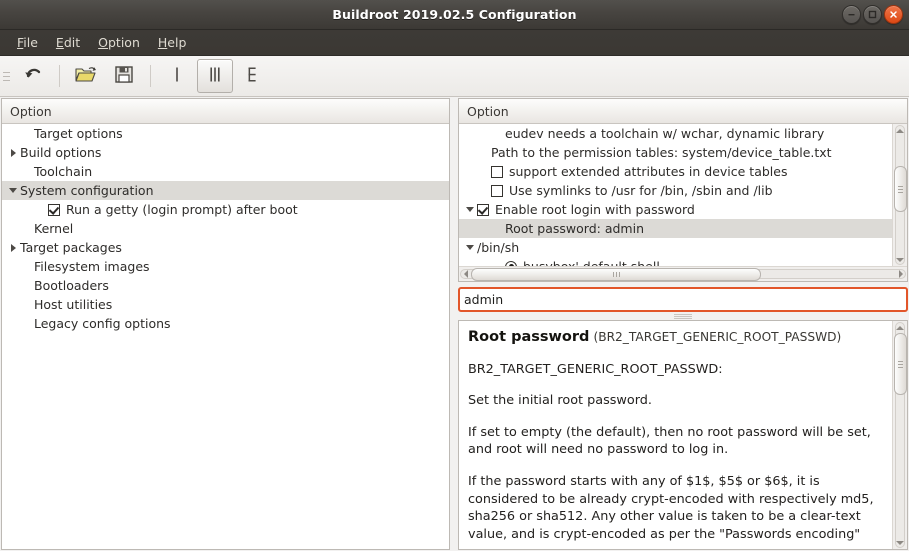 Image resolution: width=909 pixels, height=551 pixels. Describe the element at coordinates (54, 228) in the screenshot. I see `tree-row-label: Kernel` at that location.